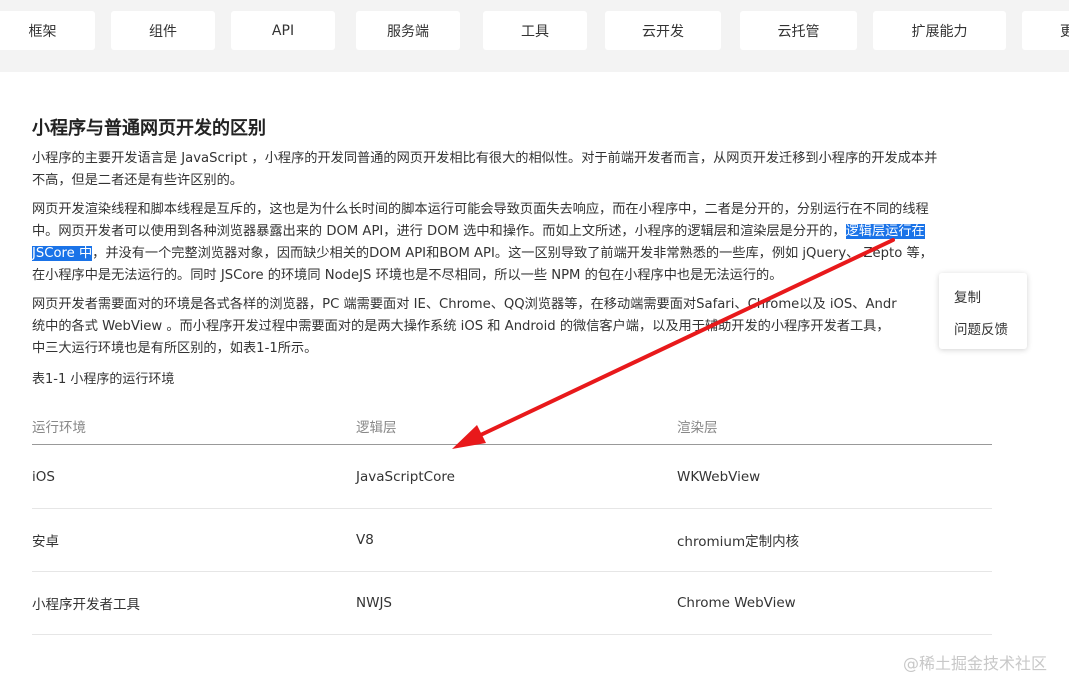 The image size is (1069, 677). Describe the element at coordinates (163, 30) in the screenshot. I see `nav-tab-components: 组件` at that location.